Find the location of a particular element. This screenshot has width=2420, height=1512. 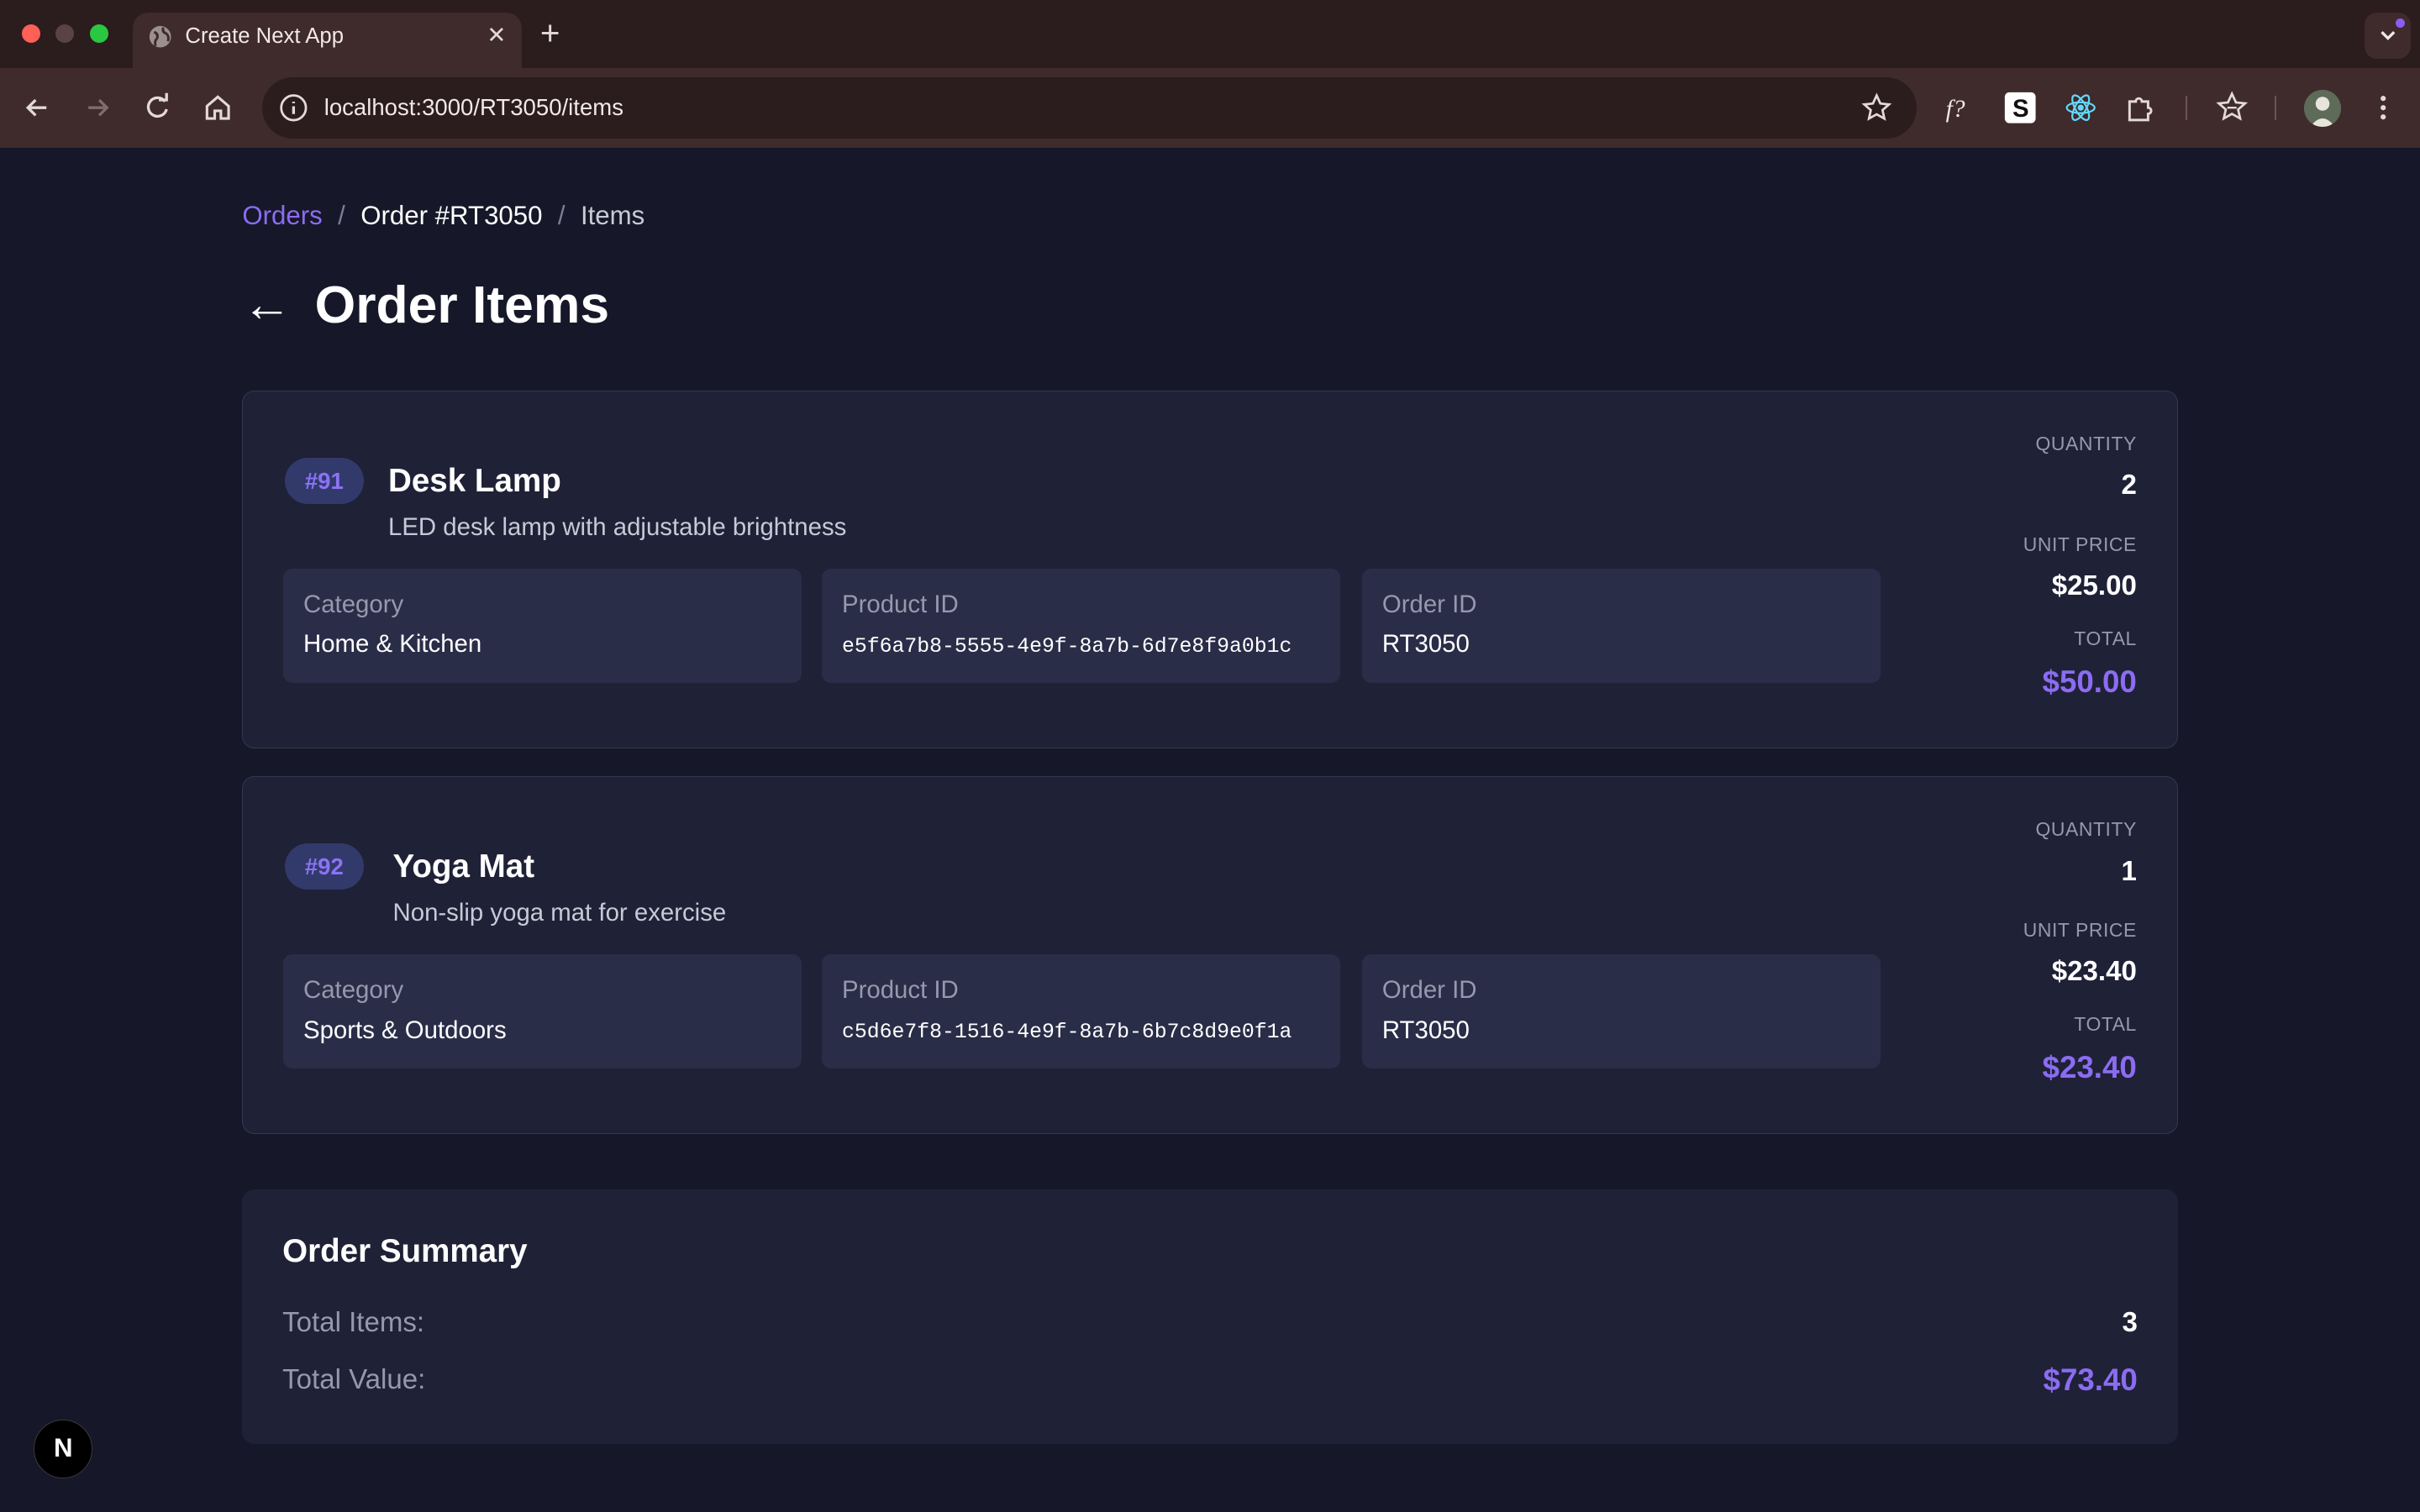

browser-toolbar: localhost:3000/RT3050/items f? S is located at coordinates (1210, 108).